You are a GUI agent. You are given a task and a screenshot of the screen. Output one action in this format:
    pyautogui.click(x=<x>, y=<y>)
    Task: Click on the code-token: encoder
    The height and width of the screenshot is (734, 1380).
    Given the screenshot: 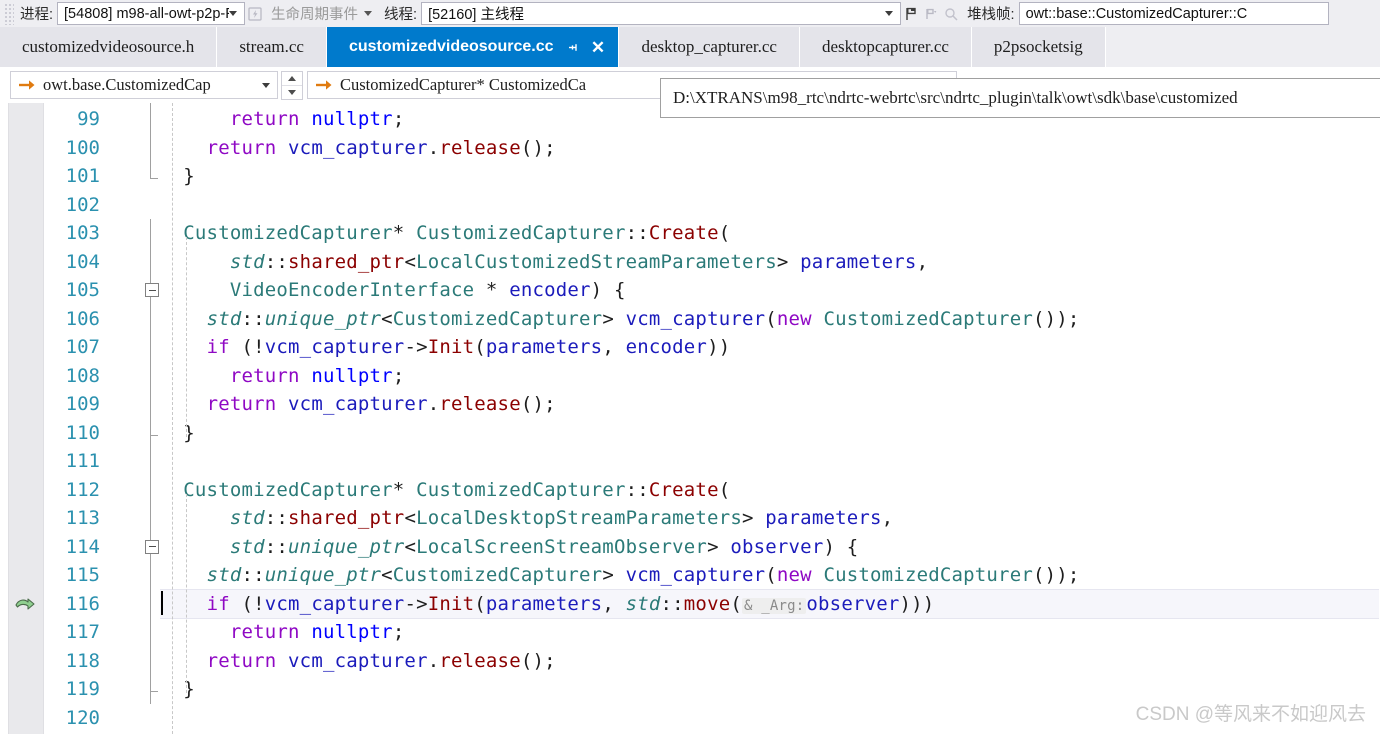 What is the action you would take?
    pyautogui.click(x=666, y=347)
    